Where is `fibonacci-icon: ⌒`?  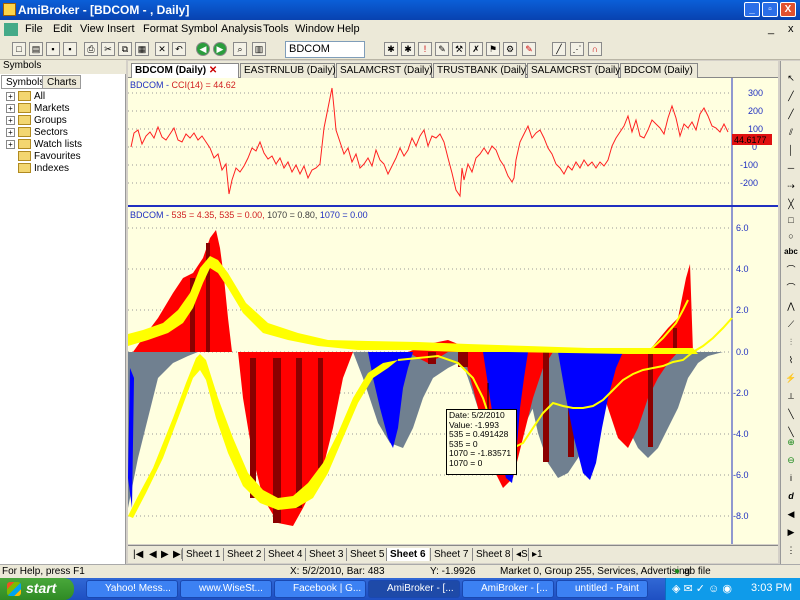
fibonacci-icon: ⌒ is located at coordinates (791, 270).